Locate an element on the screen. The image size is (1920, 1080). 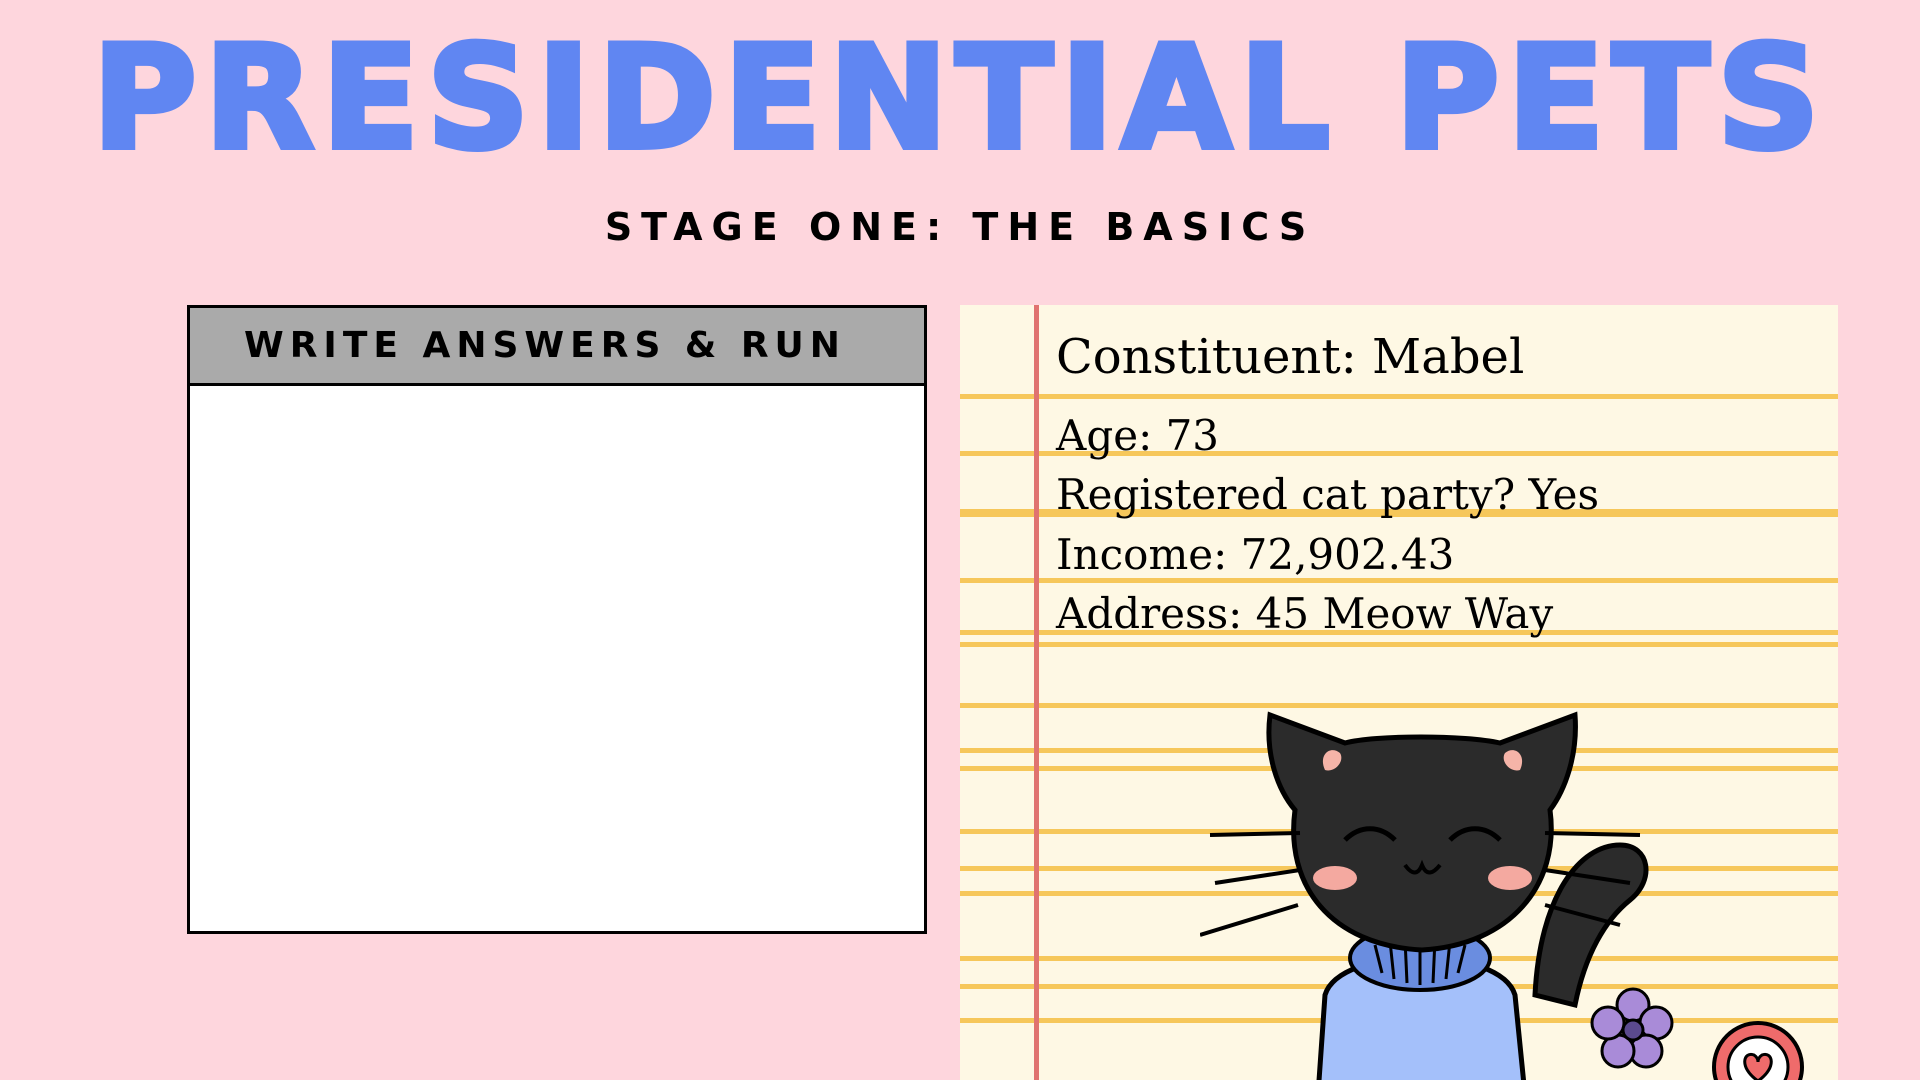
constituent-party: Registered cat party? Yes is located at coordinates (1328, 494).